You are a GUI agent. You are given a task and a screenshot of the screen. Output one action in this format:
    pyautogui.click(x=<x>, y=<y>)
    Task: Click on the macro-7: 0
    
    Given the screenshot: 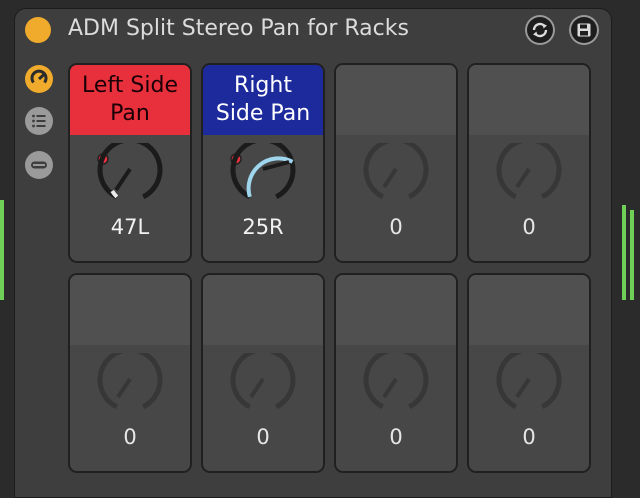 What is the action you would take?
    pyautogui.click(x=396, y=373)
    